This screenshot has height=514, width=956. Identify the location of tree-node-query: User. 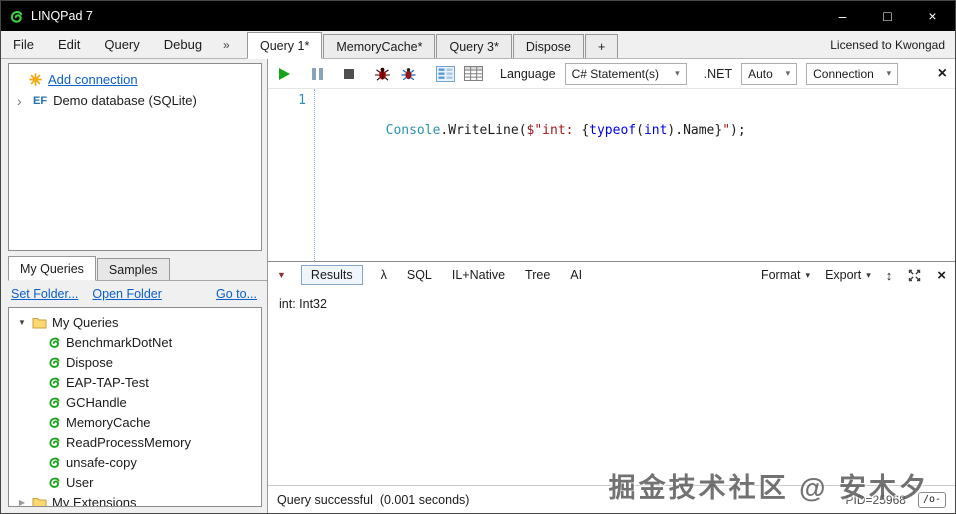
(135, 482).